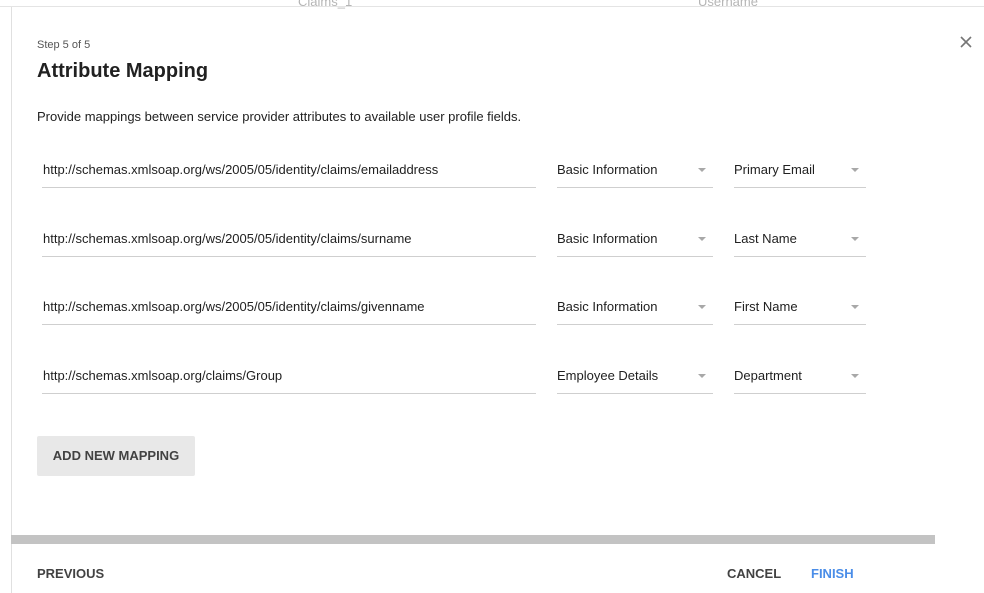 The image size is (984, 593). Describe the element at coordinates (728, 4) in the screenshot. I see `background-column-label: Username` at that location.